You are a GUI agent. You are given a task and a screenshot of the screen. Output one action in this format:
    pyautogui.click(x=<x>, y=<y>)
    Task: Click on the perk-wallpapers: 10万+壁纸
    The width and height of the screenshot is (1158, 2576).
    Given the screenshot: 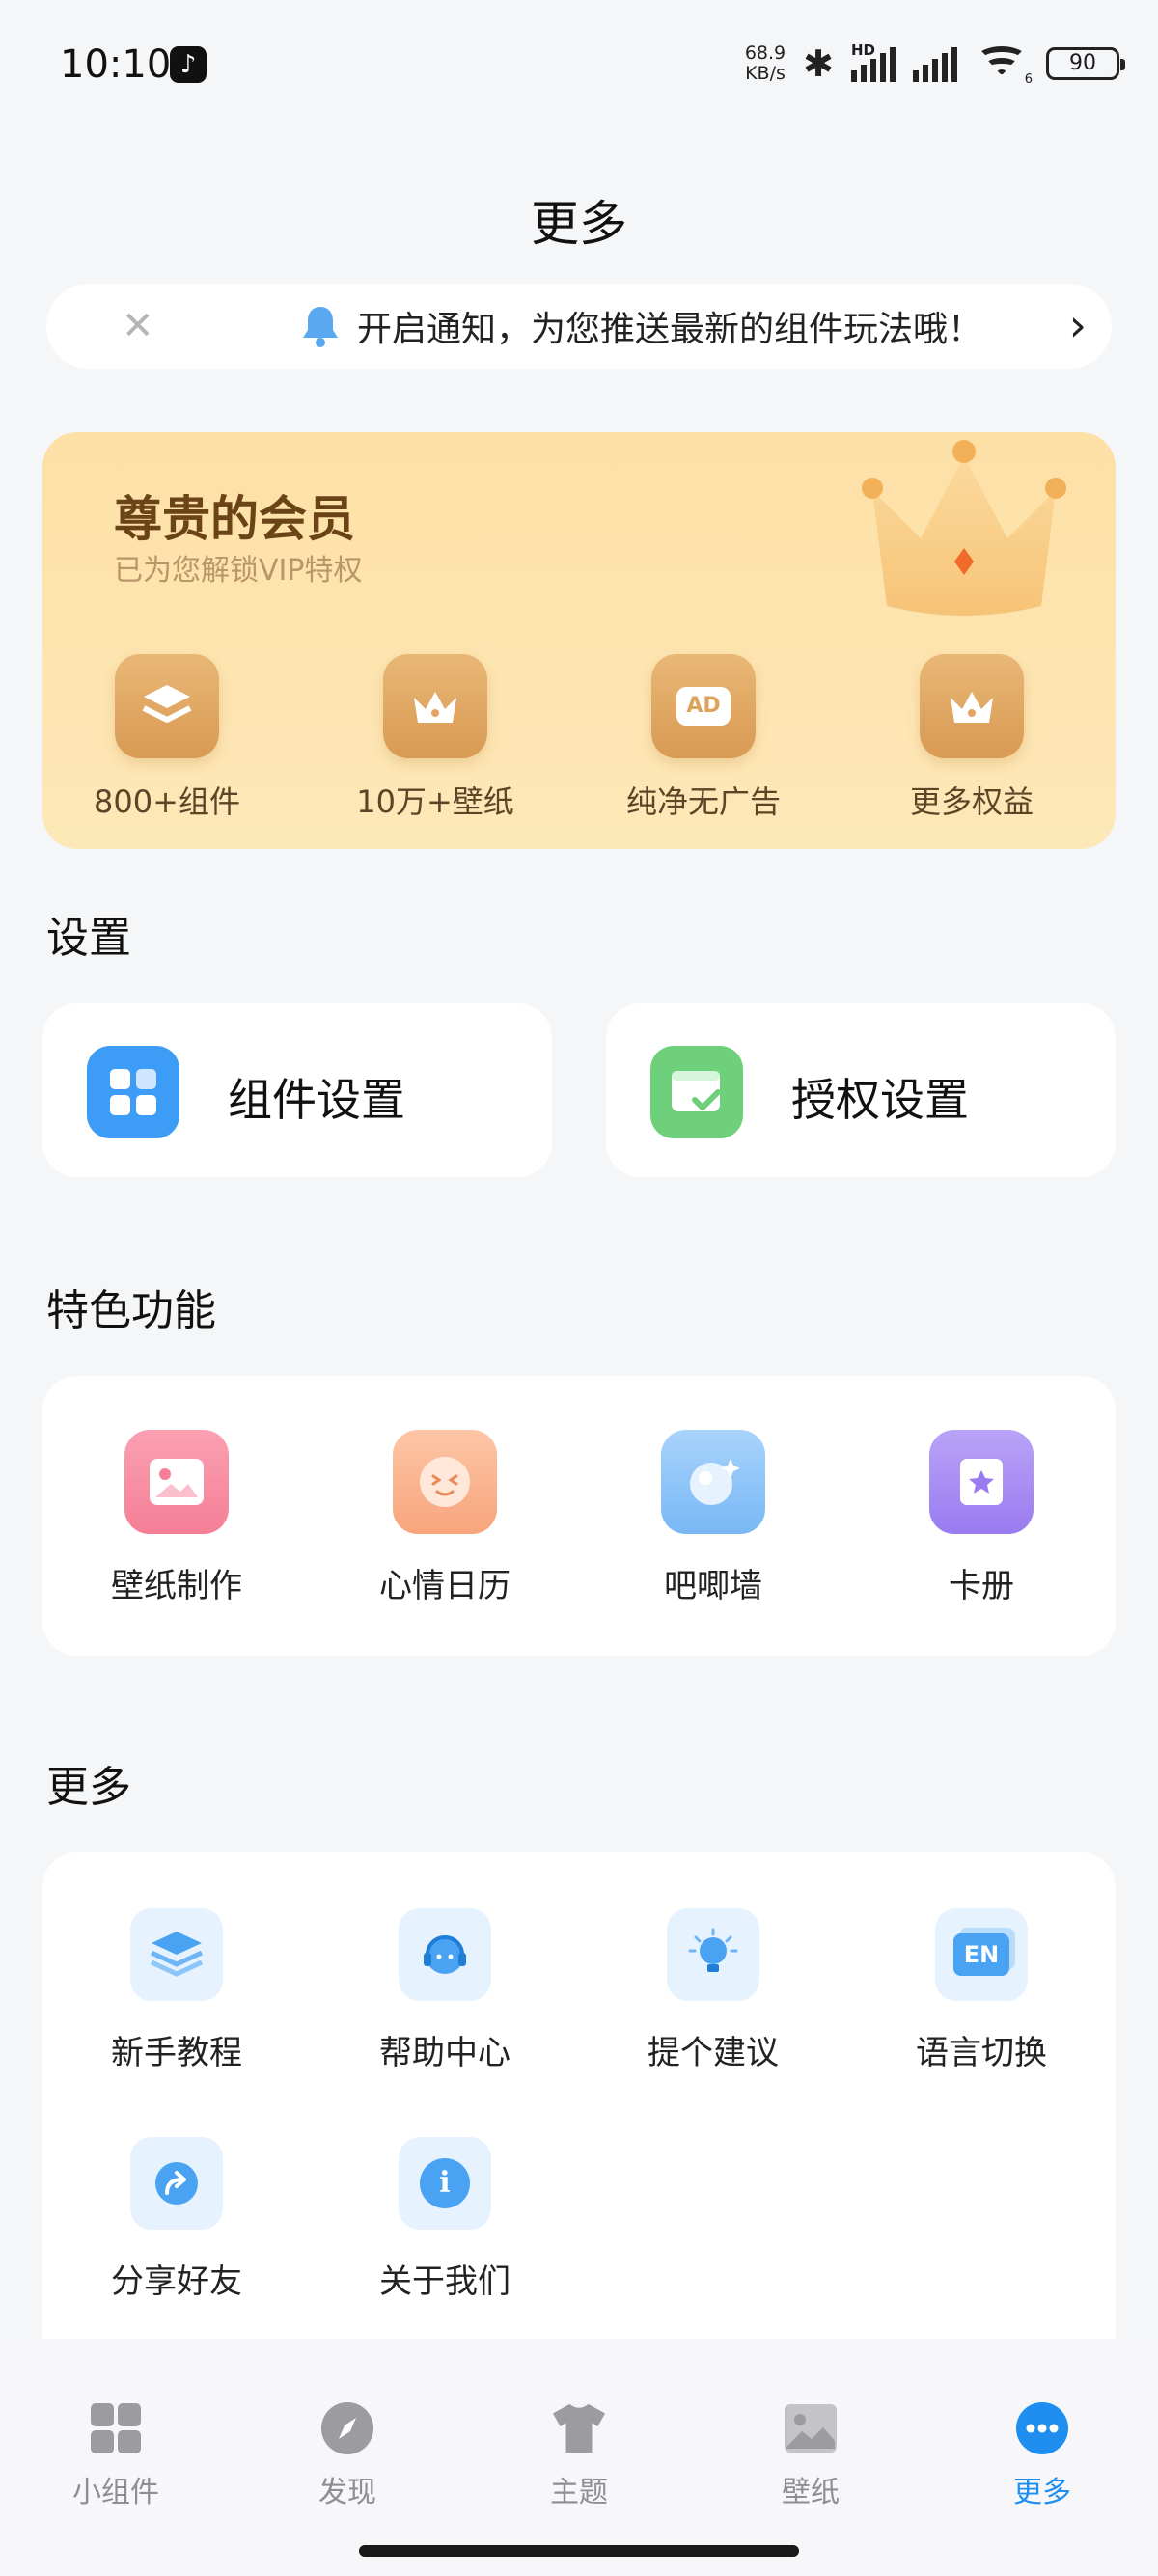 What is the action you would take?
    pyautogui.click(x=435, y=738)
    